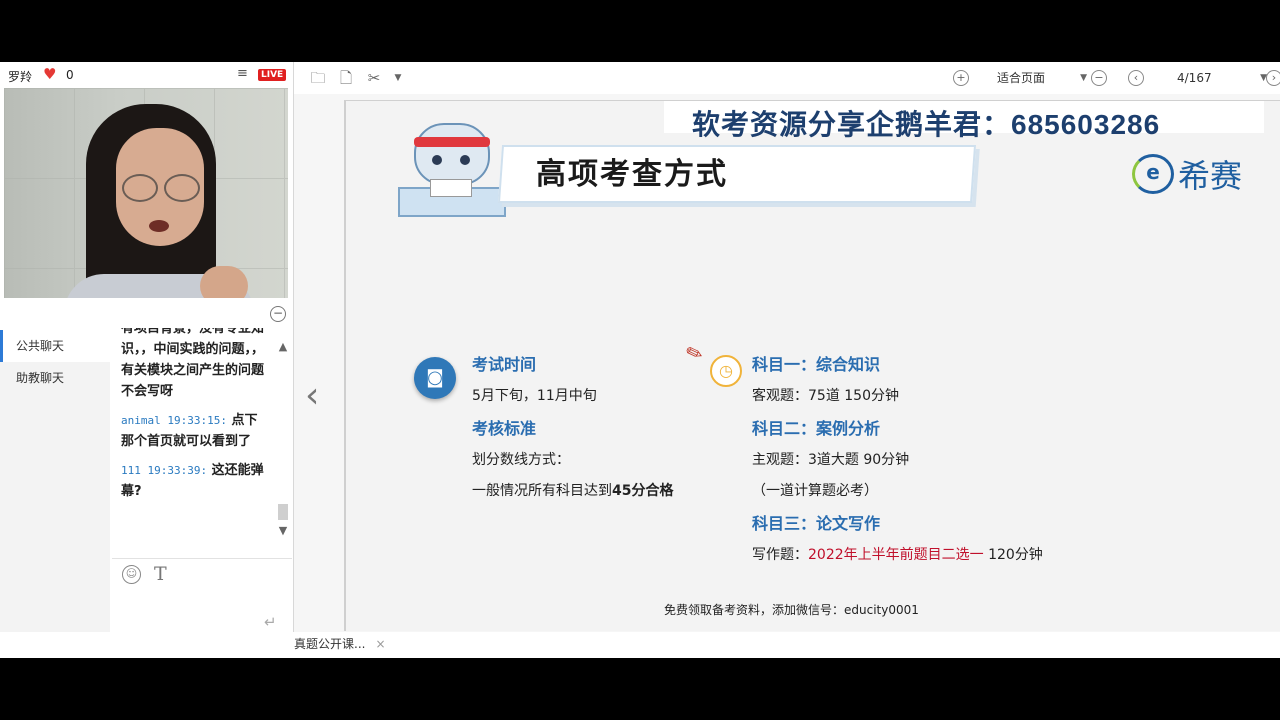 Image resolution: width=1280 pixels, height=720 pixels. Describe the element at coordinates (534, 380) in the screenshot. I see `exam-time-block: 考试时间 5月下旬，11月中旬` at that location.